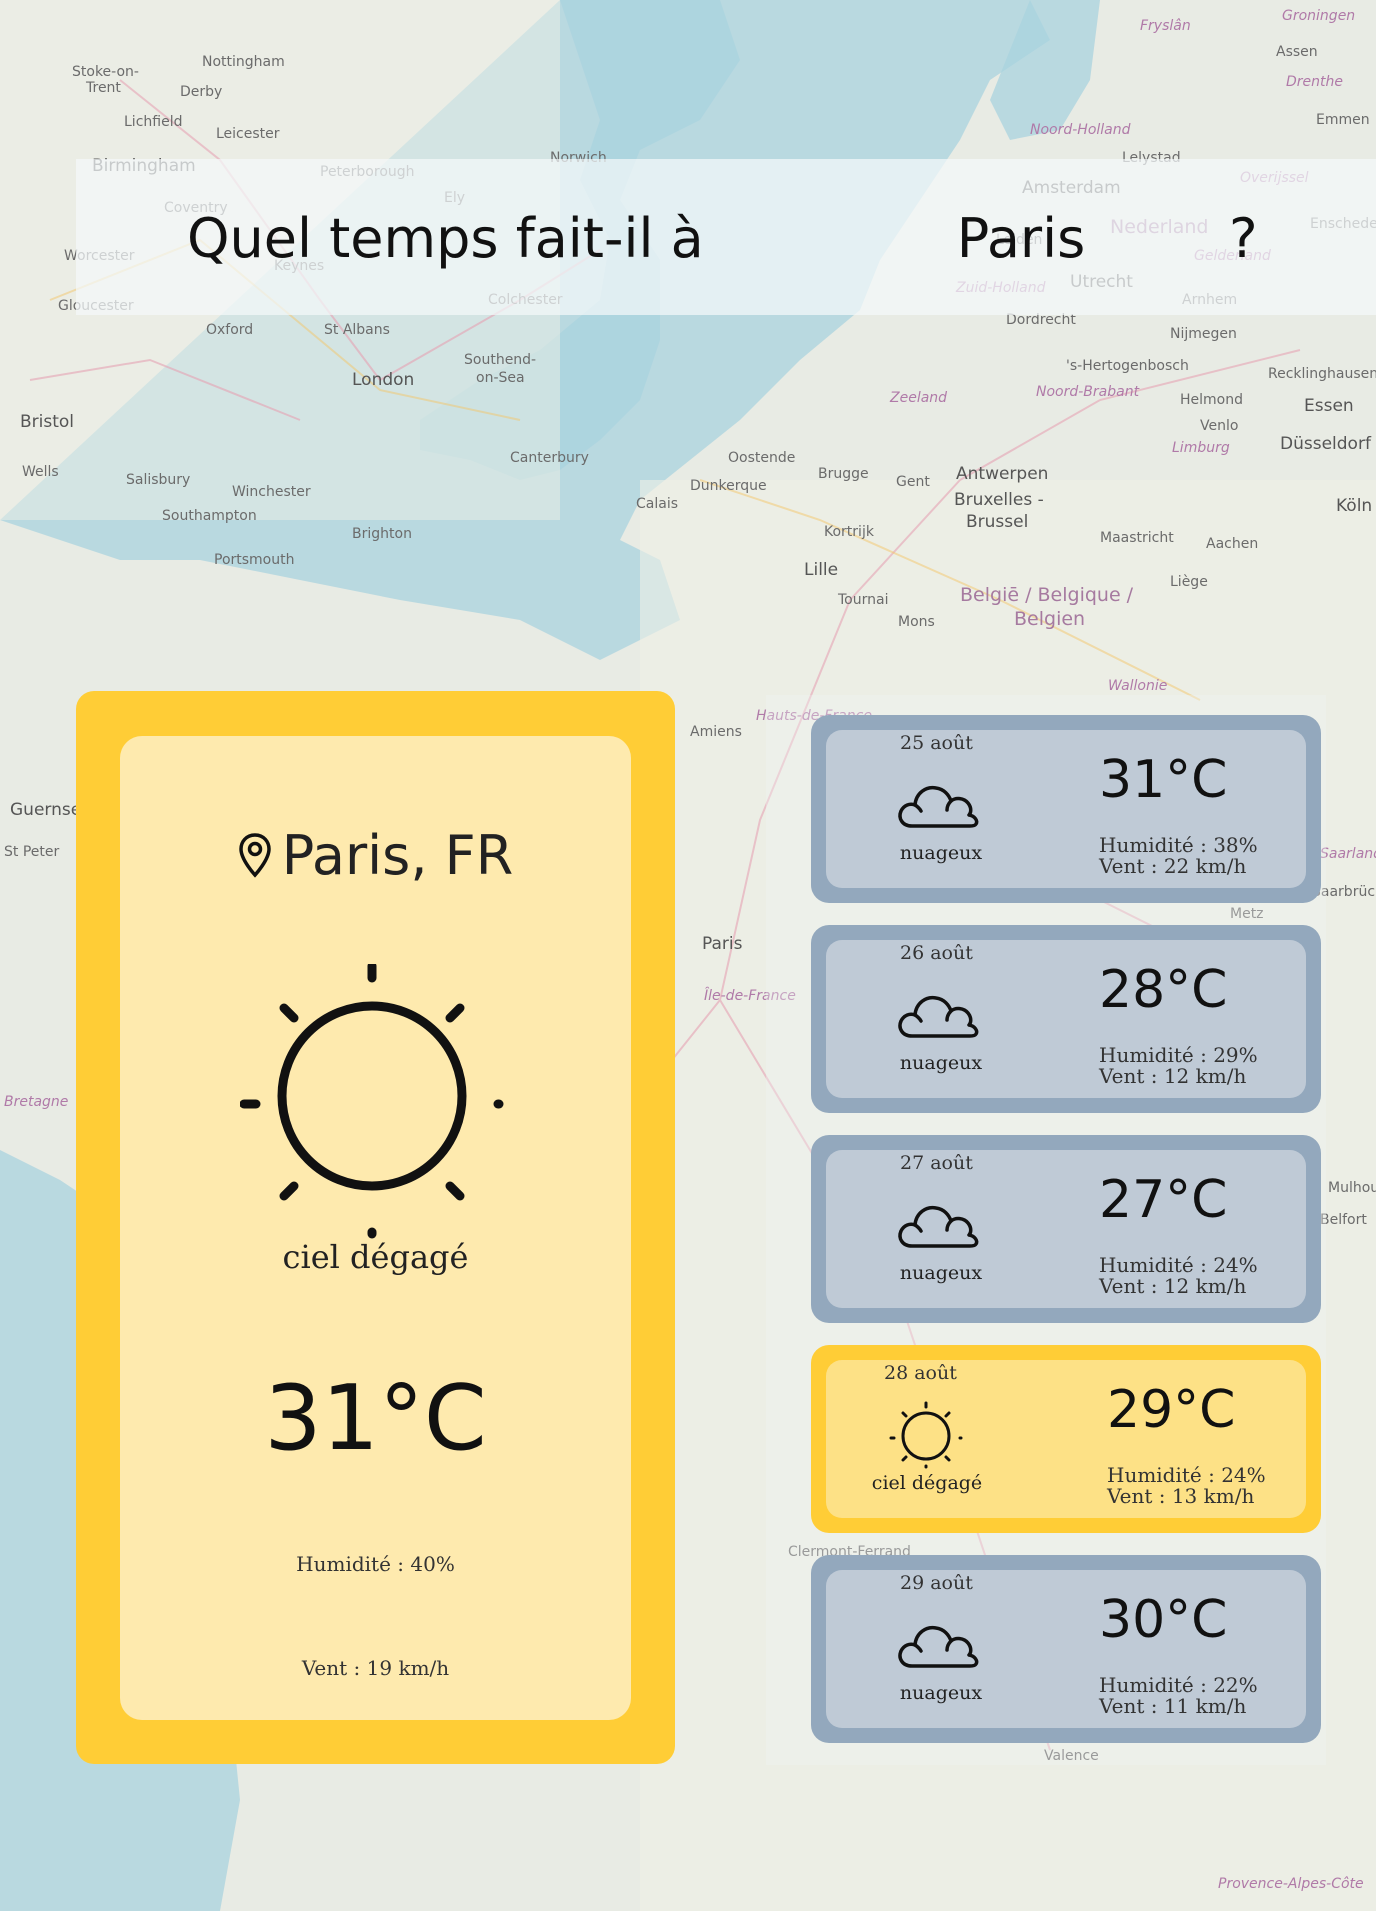  What do you see at coordinates (1243, 238) in the screenshot?
I see `search-question-mark: ?` at bounding box center [1243, 238].